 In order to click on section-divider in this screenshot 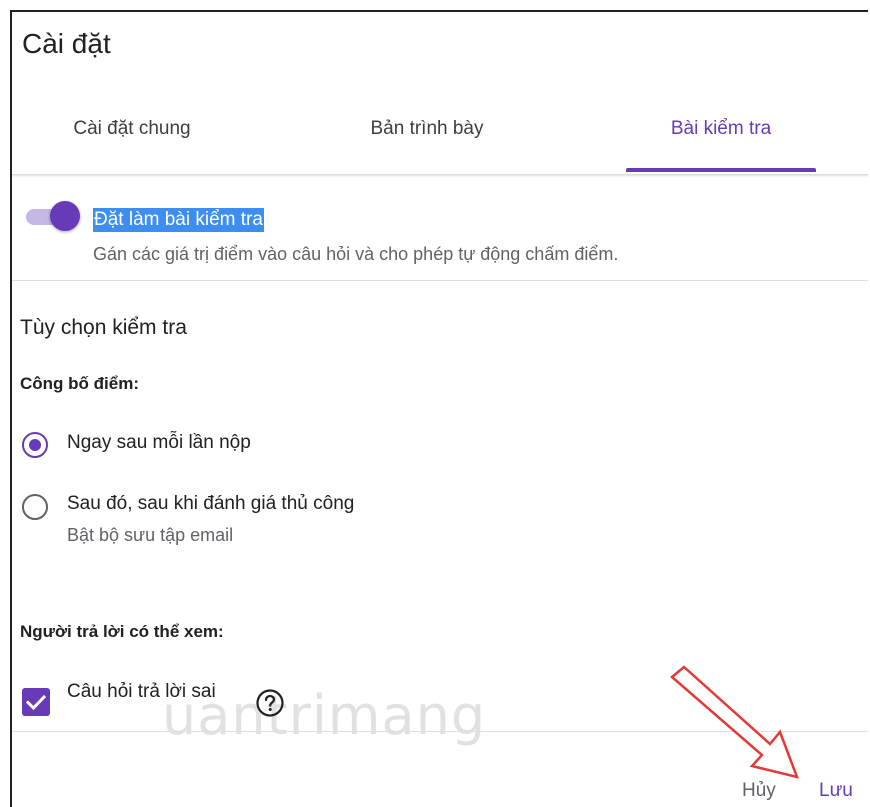, I will do `click(440, 280)`.